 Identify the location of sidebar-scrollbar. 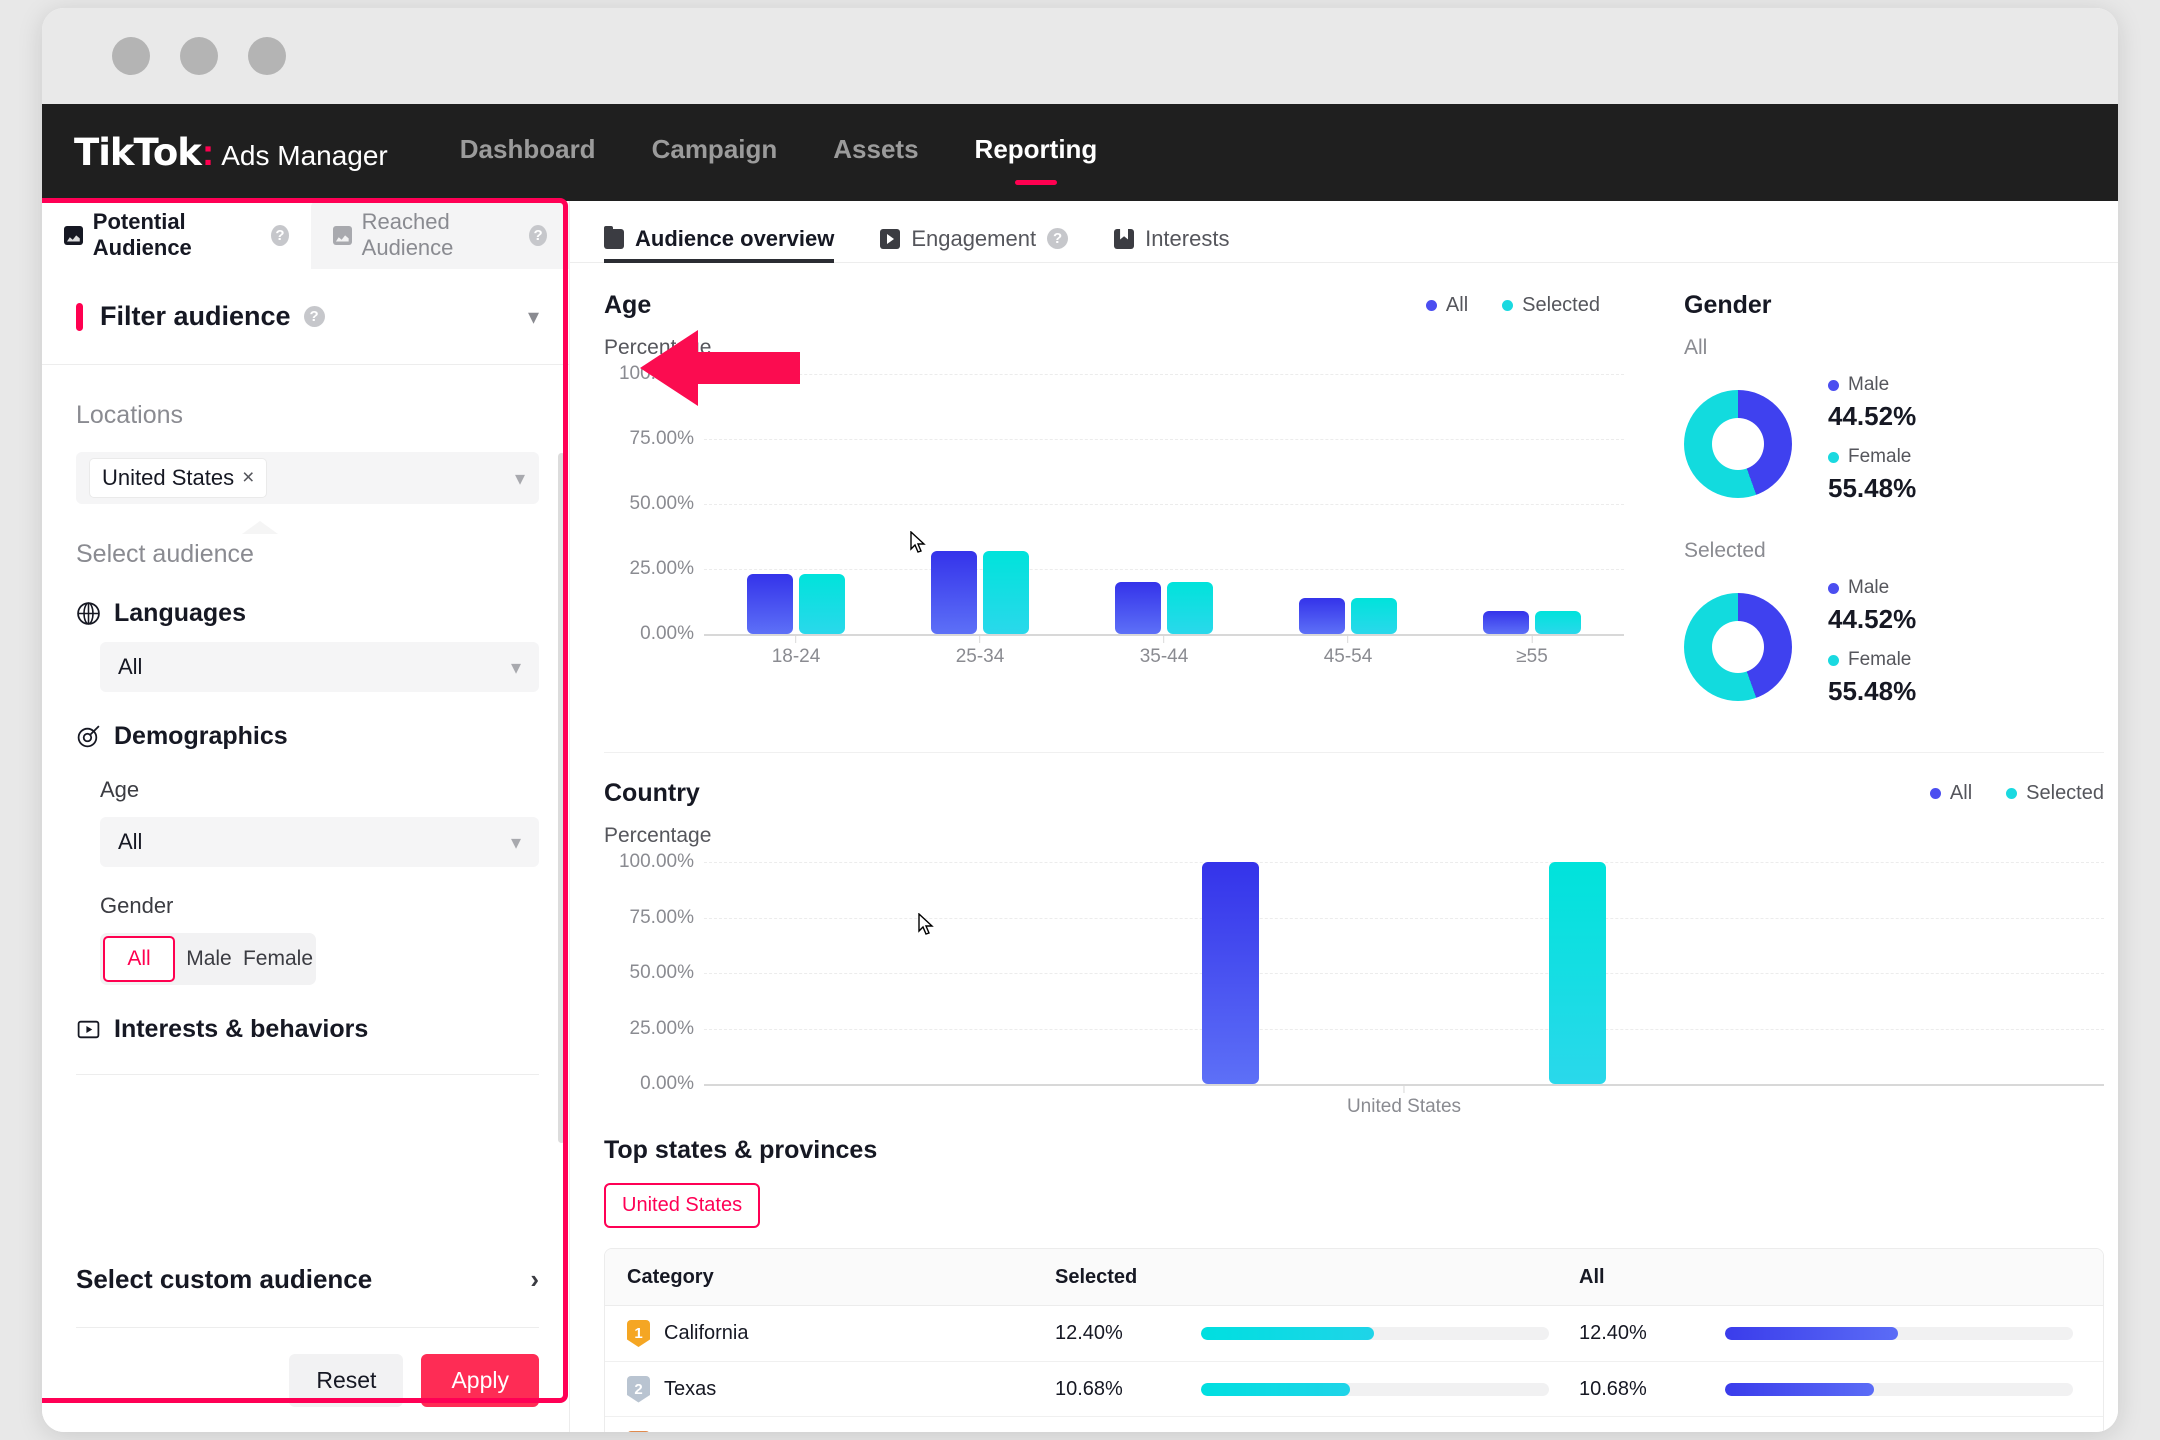
(561, 798).